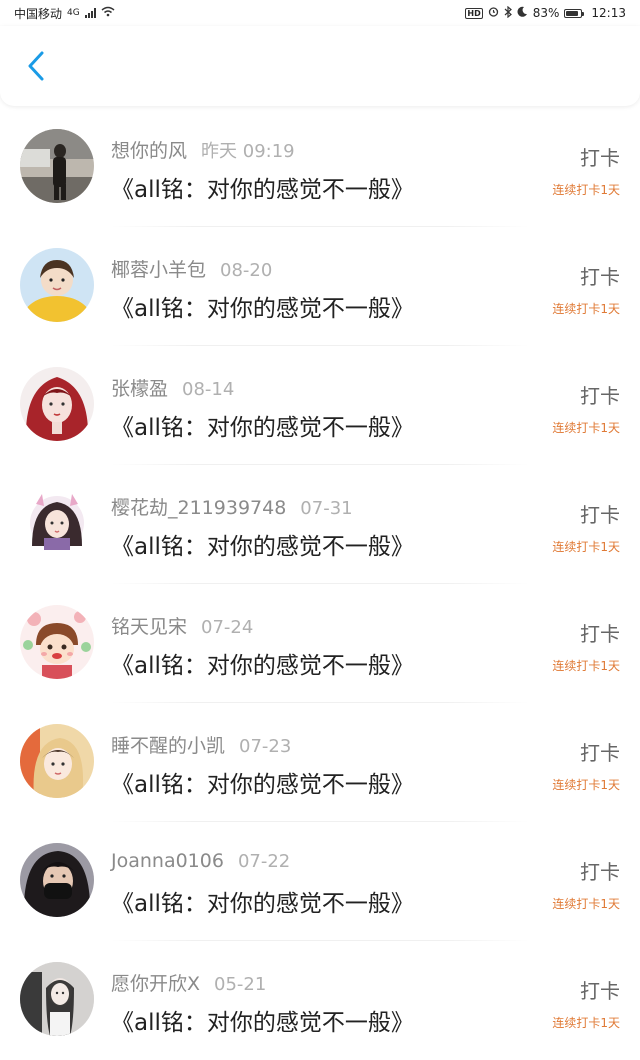  Describe the element at coordinates (320, 66) in the screenshot. I see `header` at that location.